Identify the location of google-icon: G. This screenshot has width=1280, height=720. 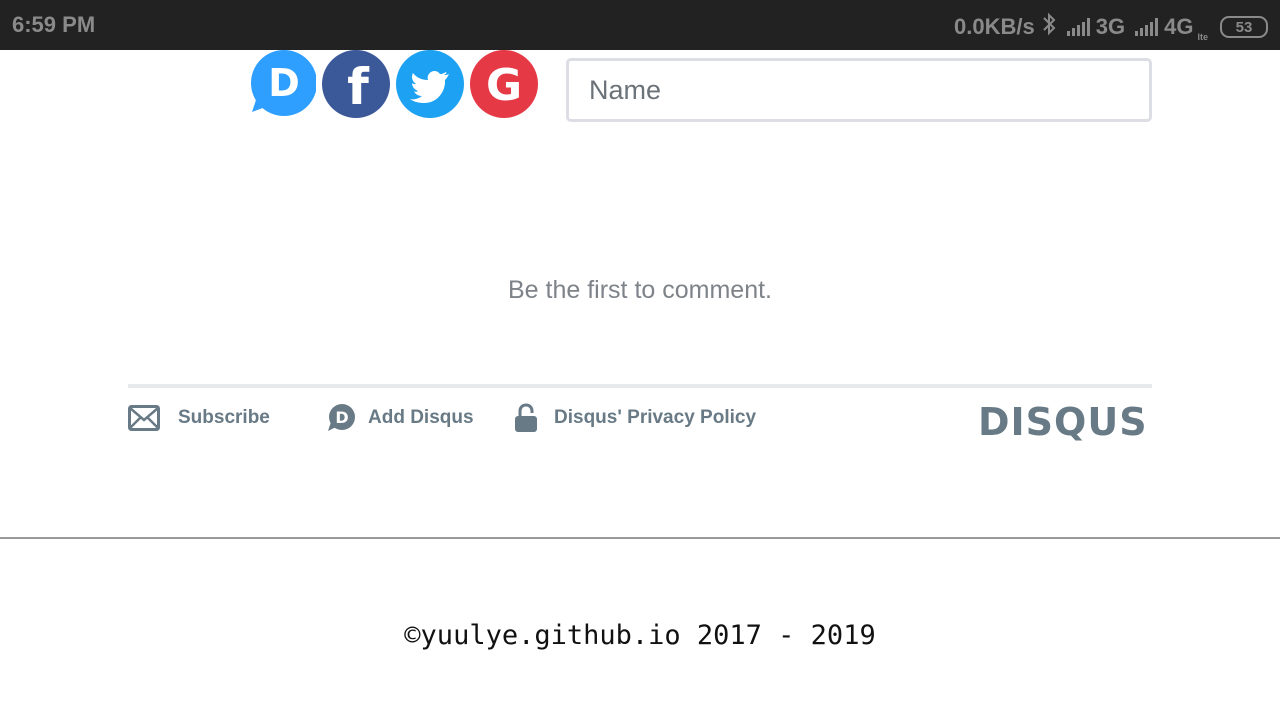
(504, 84).